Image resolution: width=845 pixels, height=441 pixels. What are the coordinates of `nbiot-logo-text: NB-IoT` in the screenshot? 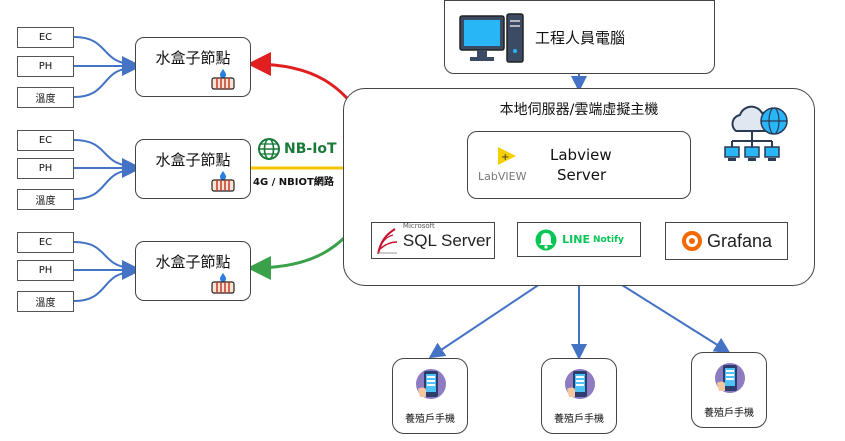 It's located at (310, 149).